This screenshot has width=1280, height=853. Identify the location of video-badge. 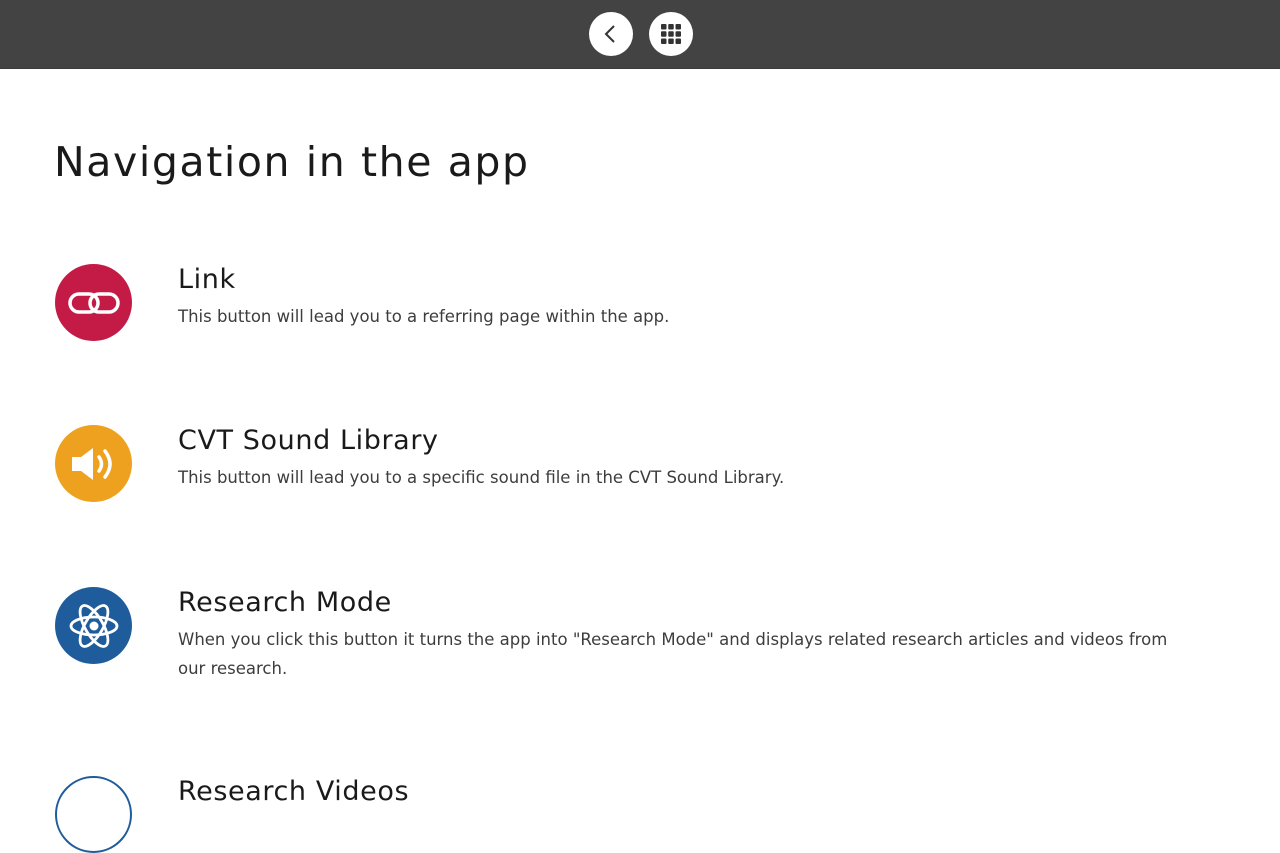
(93, 814).